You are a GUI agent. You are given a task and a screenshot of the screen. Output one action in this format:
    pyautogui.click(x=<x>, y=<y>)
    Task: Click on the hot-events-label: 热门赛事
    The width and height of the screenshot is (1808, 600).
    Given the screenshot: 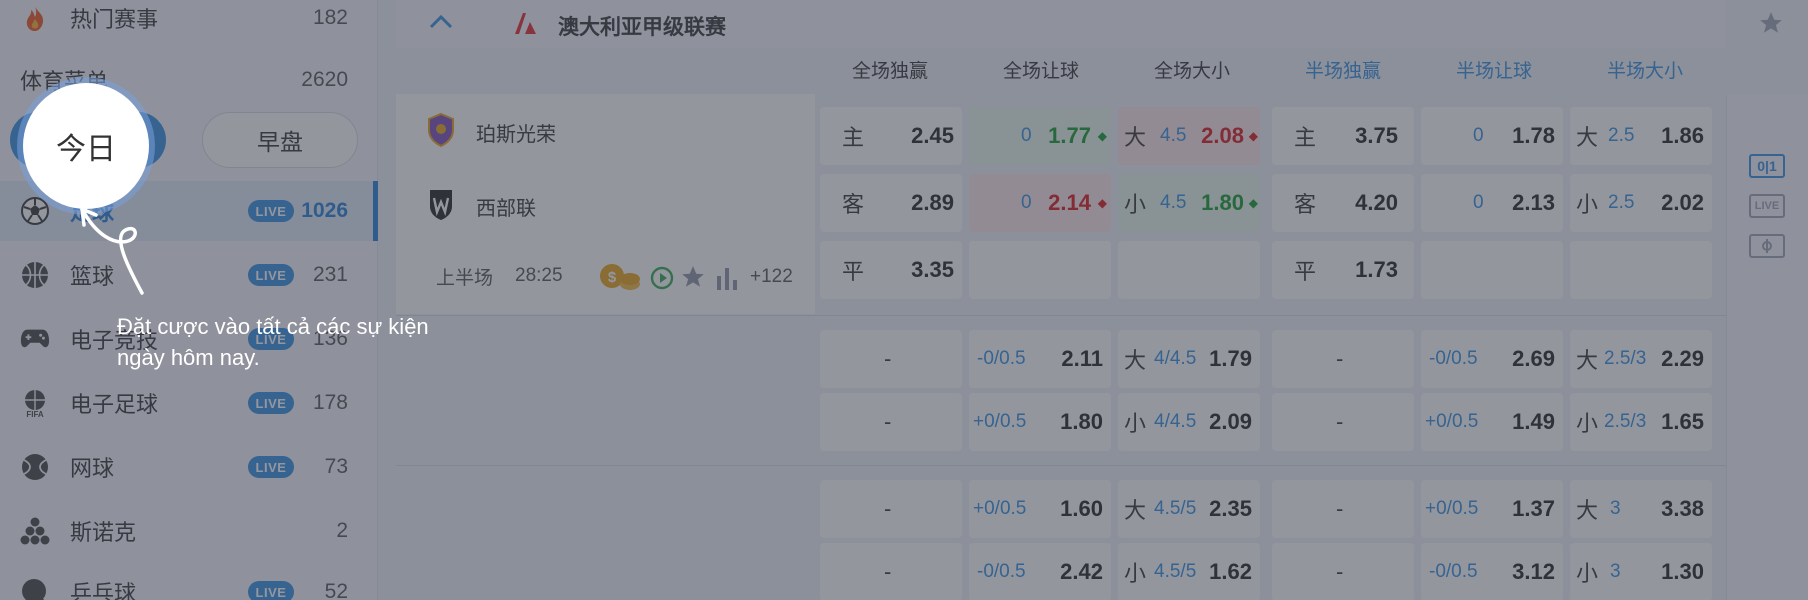 What is the action you would take?
    pyautogui.click(x=114, y=19)
    